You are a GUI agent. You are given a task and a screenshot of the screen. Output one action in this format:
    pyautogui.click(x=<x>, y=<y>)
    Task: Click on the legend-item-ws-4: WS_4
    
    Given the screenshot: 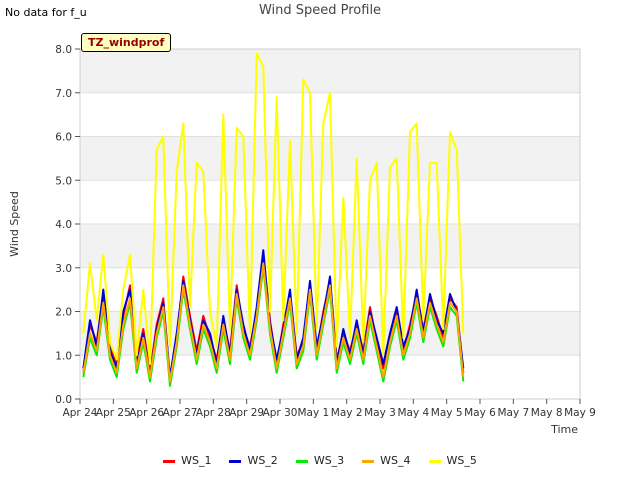 What is the action you would take?
    pyautogui.click(x=386, y=460)
    